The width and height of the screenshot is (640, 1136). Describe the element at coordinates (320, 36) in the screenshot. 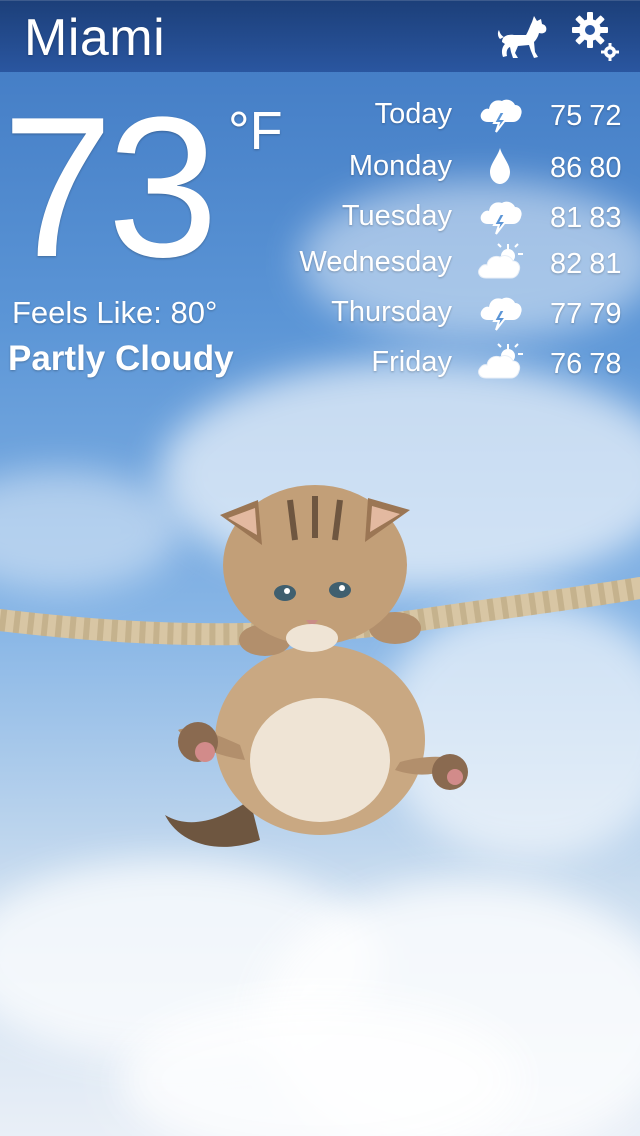

I see `header-bar: Miami` at that location.